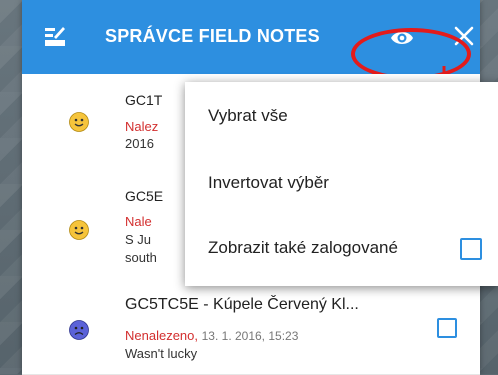  Describe the element at coordinates (139, 143) in the screenshot. I see `cache-note: 2016` at that location.